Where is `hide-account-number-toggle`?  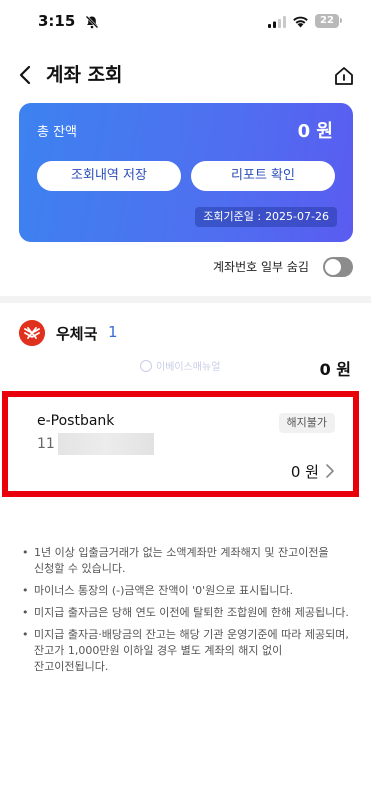
hide-account-number-toggle is located at coordinates (338, 267).